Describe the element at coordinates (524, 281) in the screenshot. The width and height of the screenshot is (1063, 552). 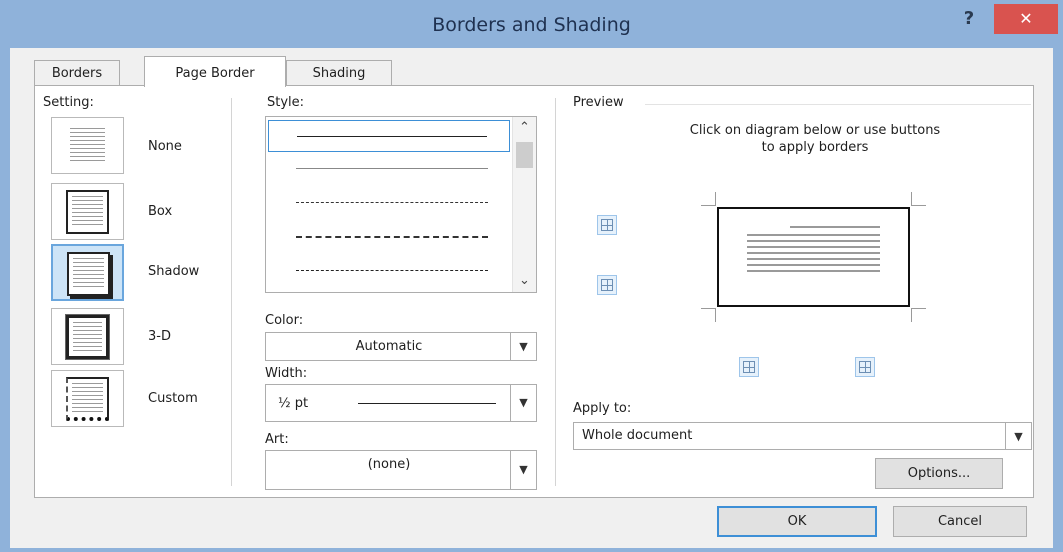
I see `scroll-down-icon: ⌄` at that location.